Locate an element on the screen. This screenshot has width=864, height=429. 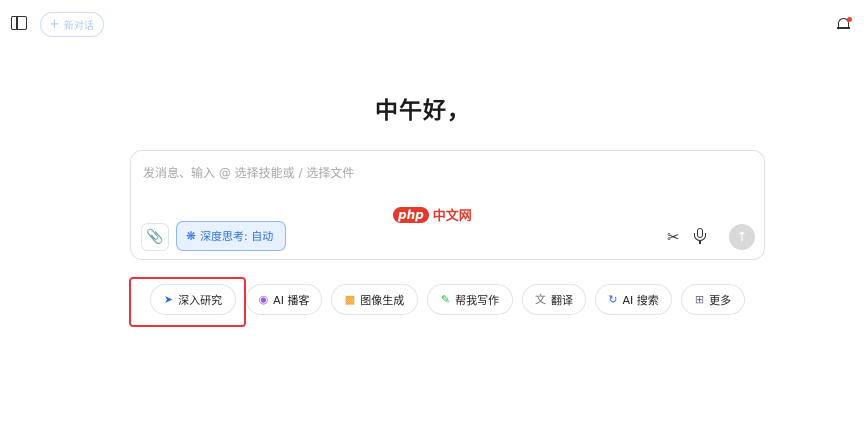
greeting-text: 中午好， is located at coordinates (423, 111).